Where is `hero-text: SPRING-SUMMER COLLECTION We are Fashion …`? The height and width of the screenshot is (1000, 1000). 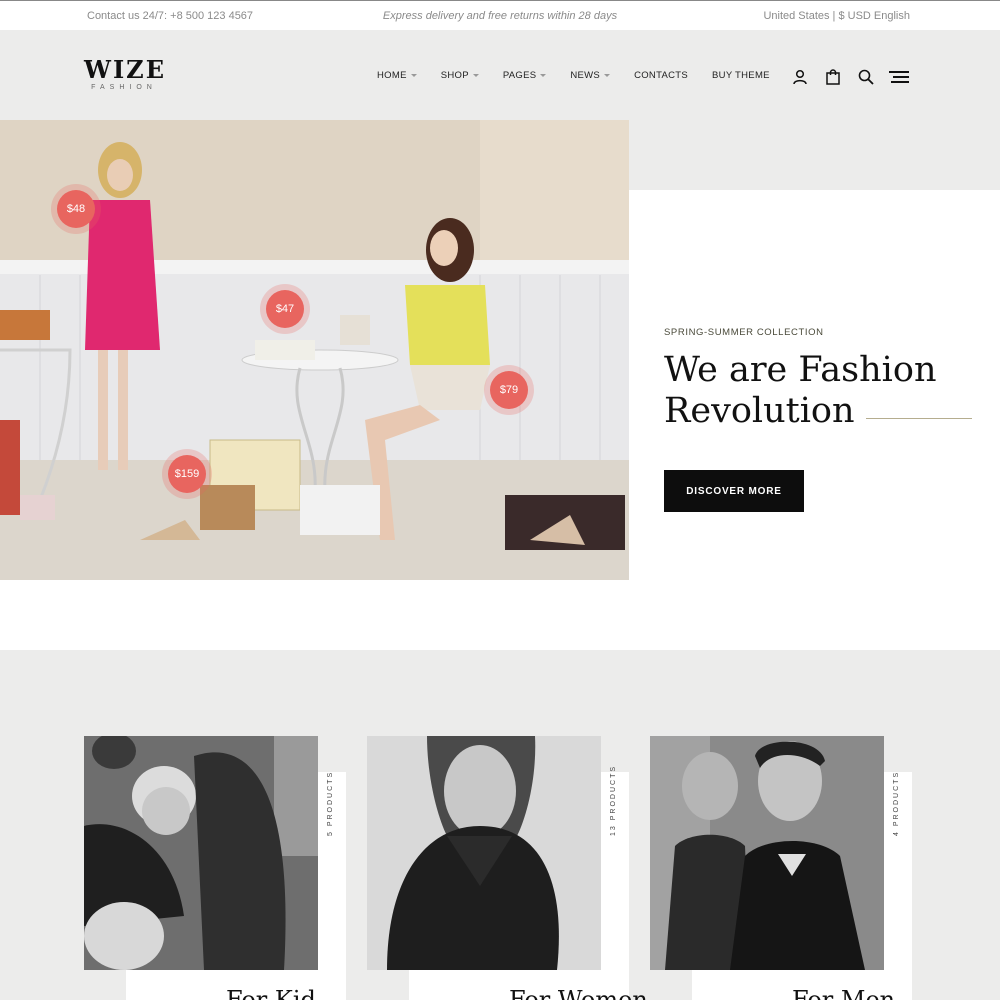 hero-text: SPRING-SUMMER COLLECTION We are Fashion … is located at coordinates (824, 379).